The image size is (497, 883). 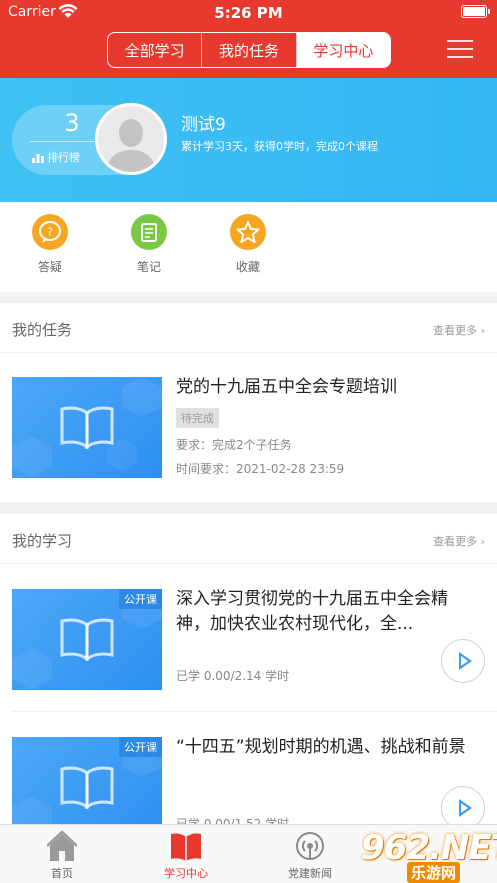 What do you see at coordinates (38, 158) in the screenshot?
I see `bar-chart-icon` at bounding box center [38, 158].